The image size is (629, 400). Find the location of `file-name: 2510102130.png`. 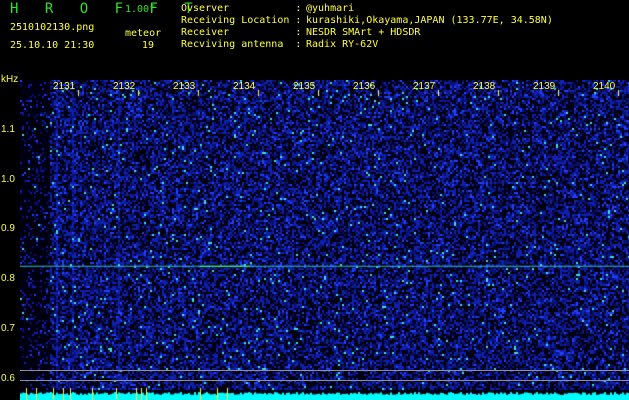

file-name: 2510102130.png is located at coordinates (52, 27).